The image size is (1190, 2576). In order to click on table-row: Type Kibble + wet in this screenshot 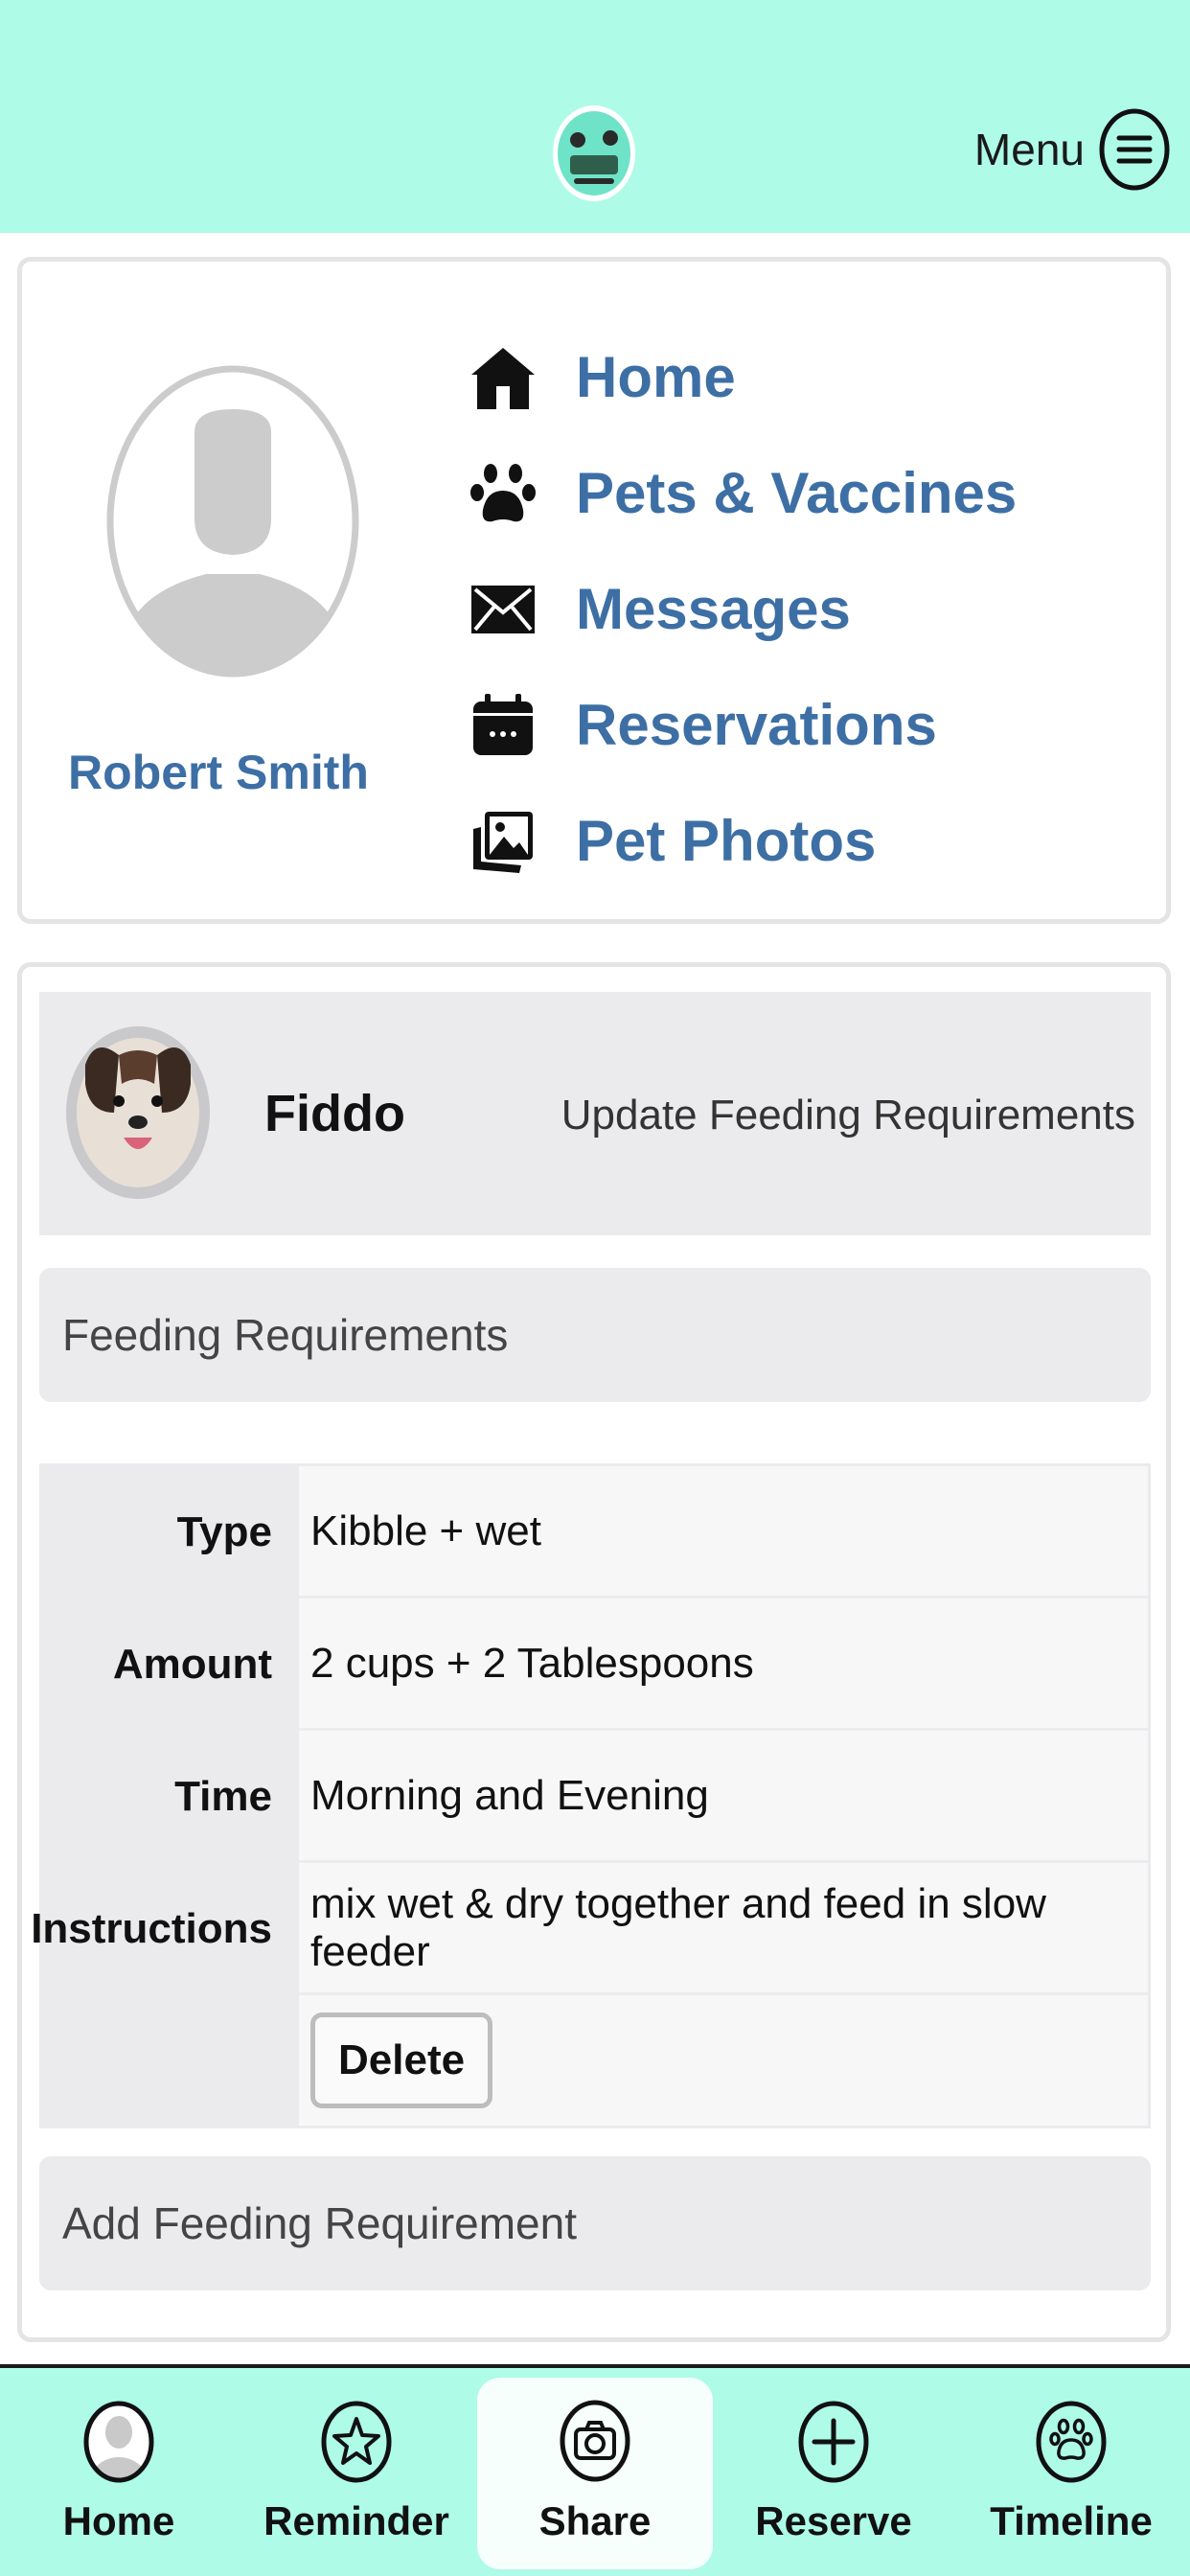, I will do `click(595, 1532)`.